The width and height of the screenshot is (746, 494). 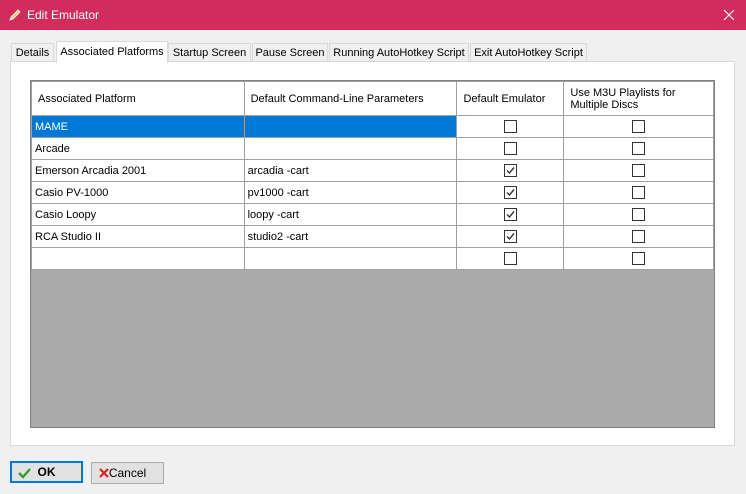 What do you see at coordinates (138, 126) in the screenshot?
I see `platform-cell: MAME` at bounding box center [138, 126].